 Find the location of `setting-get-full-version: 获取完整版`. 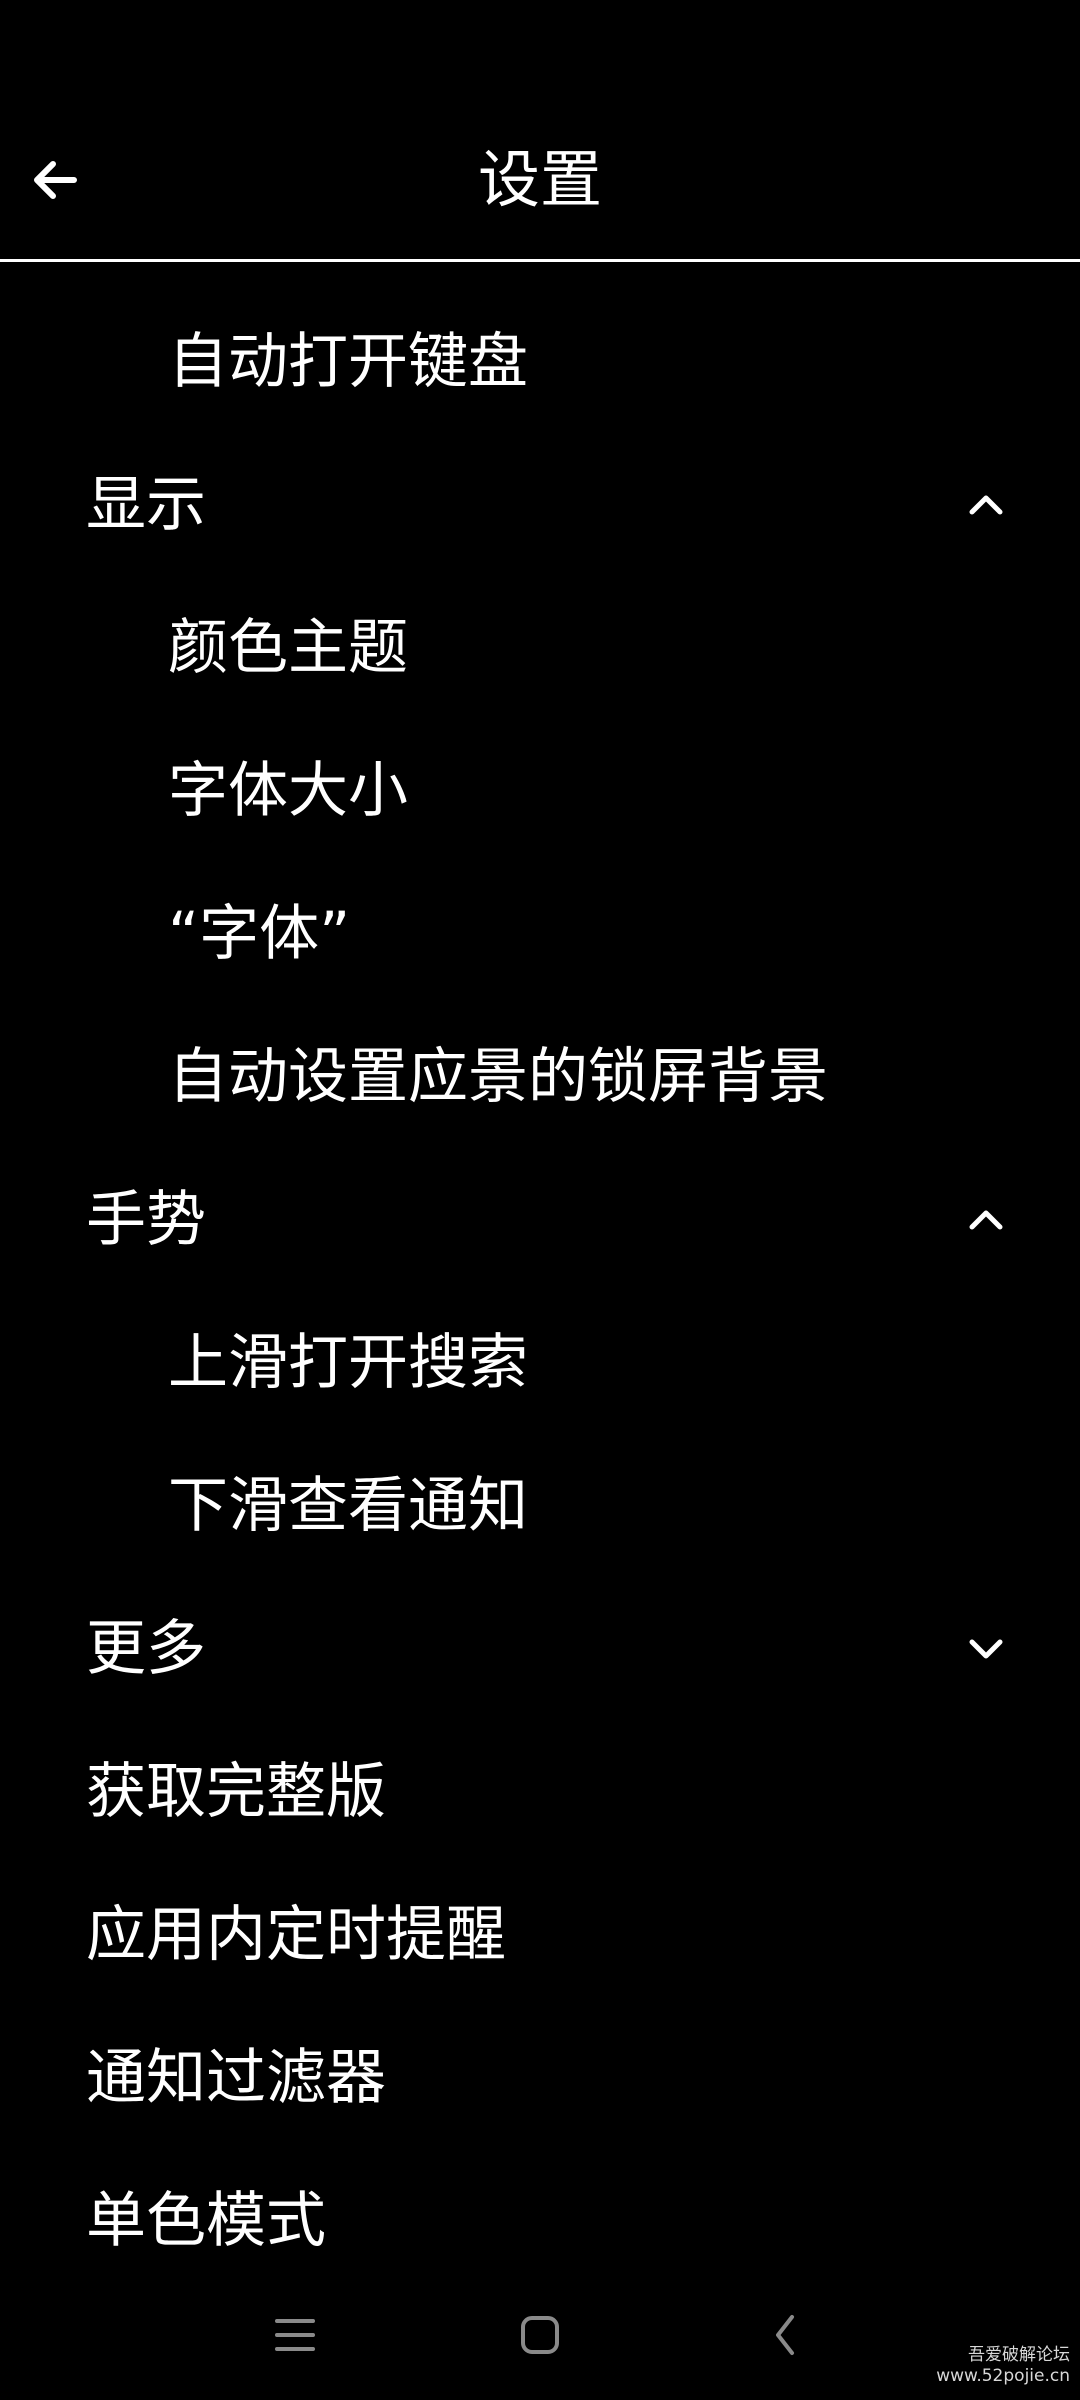

setting-get-full-version: 获取完整版 is located at coordinates (540, 1791).